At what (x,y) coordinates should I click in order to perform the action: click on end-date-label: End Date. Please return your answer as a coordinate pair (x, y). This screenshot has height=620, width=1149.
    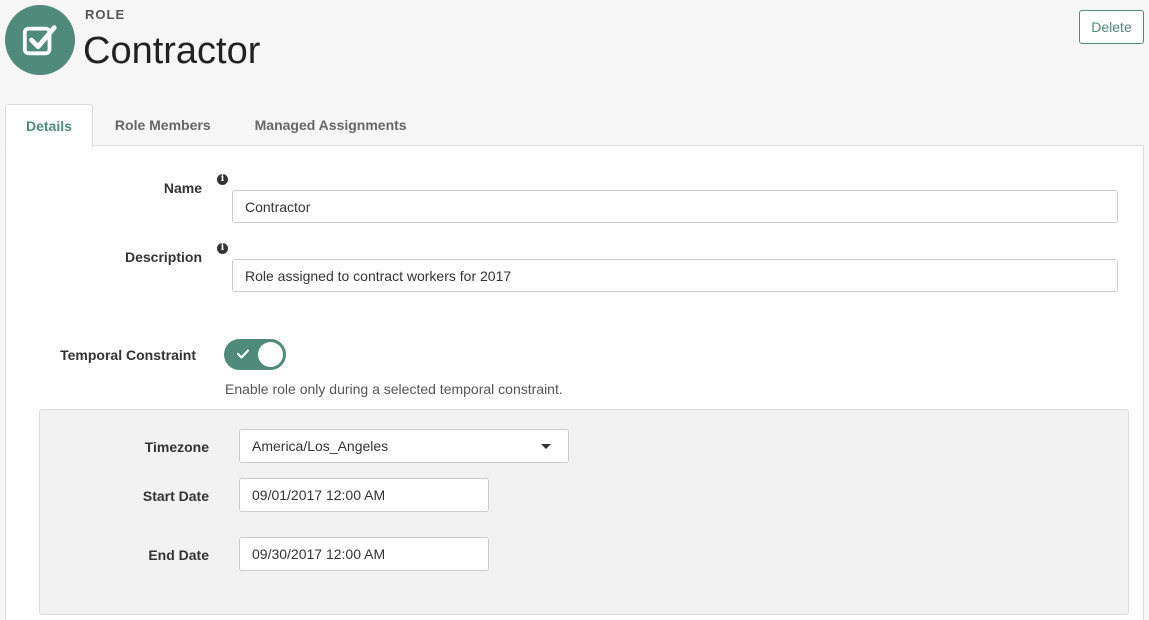
    Looking at the image, I should click on (178, 555).